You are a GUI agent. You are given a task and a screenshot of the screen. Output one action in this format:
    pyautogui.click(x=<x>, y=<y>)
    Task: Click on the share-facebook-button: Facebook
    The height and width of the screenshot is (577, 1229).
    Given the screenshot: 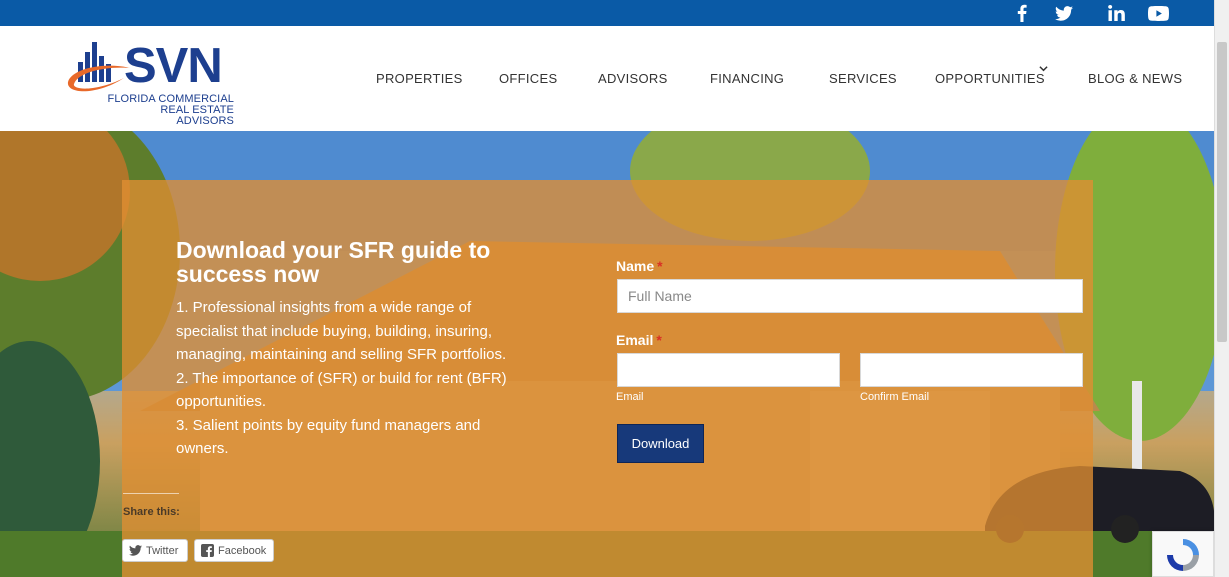 What is the action you would take?
    pyautogui.click(x=234, y=550)
    